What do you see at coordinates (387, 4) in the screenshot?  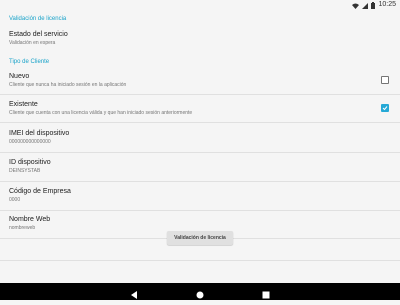 I see `status-time: 10:25` at bounding box center [387, 4].